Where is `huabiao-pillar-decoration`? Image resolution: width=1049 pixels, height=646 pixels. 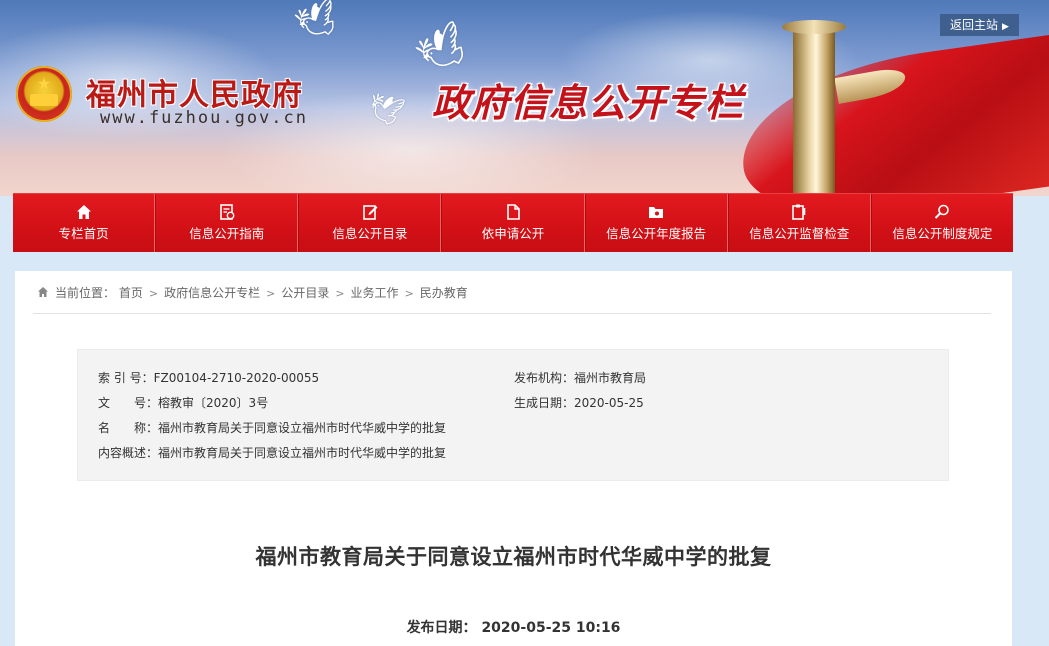
huabiao-pillar-decoration is located at coordinates (814, 112).